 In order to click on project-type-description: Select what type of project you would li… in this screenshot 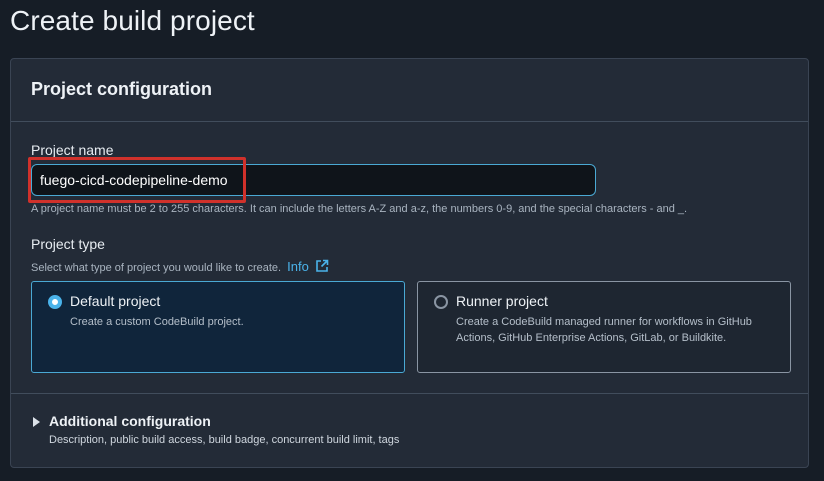, I will do `click(180, 266)`.